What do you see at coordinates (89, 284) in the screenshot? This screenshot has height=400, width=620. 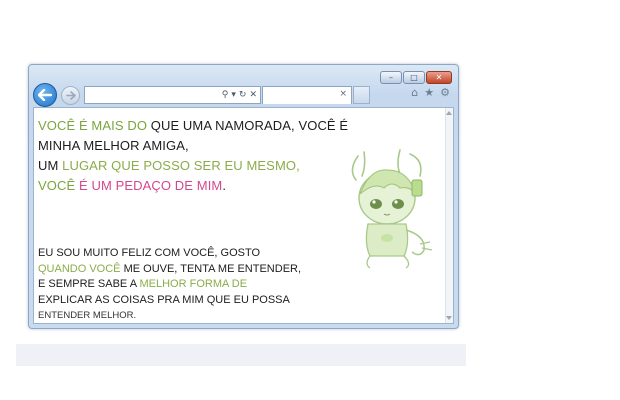 I see `text-segment: E SEMPRE SABE A` at bounding box center [89, 284].